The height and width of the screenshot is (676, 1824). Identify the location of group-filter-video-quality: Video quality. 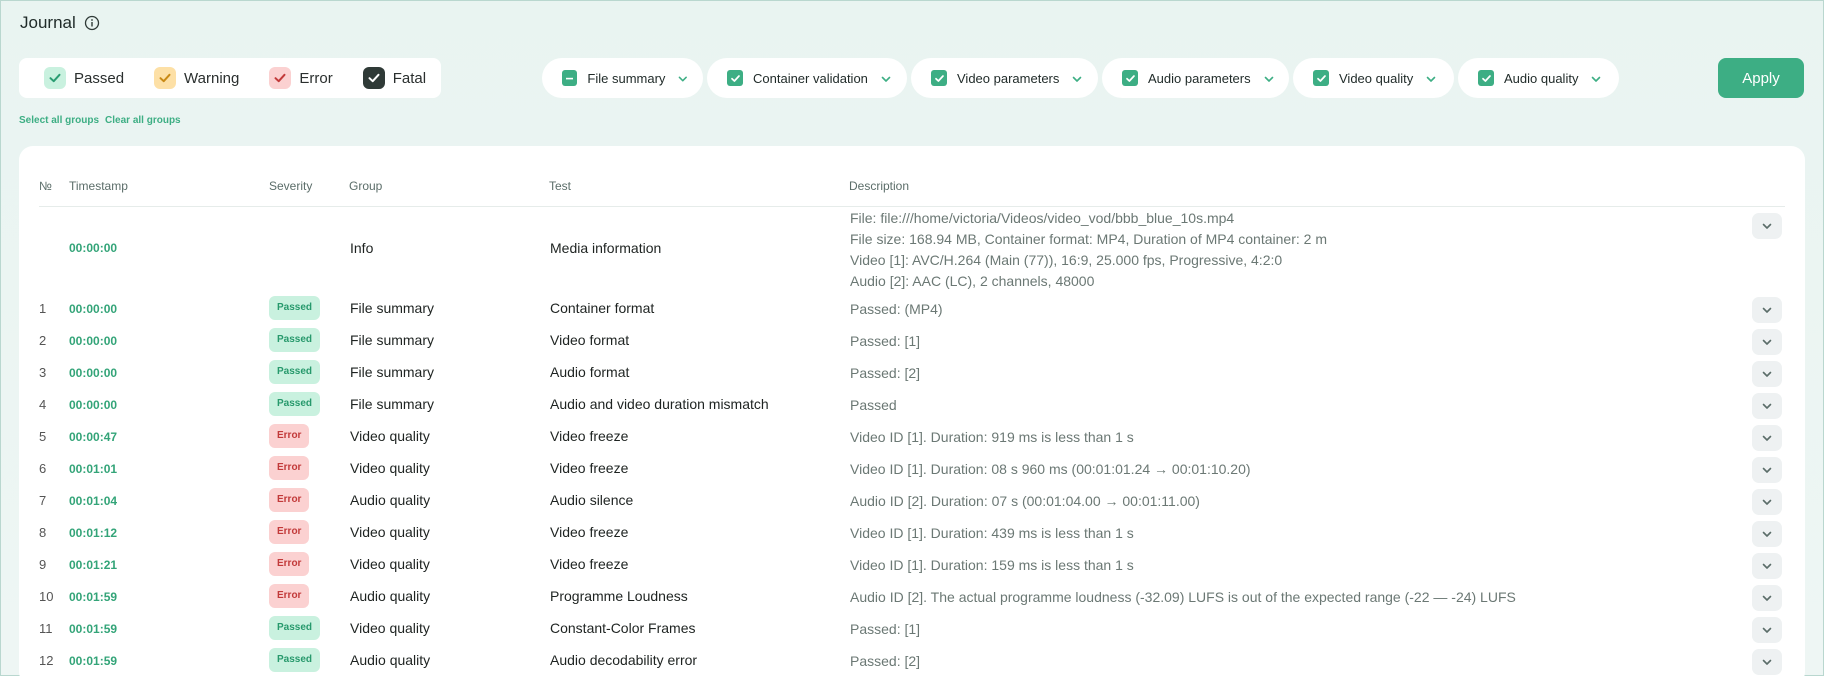
(1373, 78).